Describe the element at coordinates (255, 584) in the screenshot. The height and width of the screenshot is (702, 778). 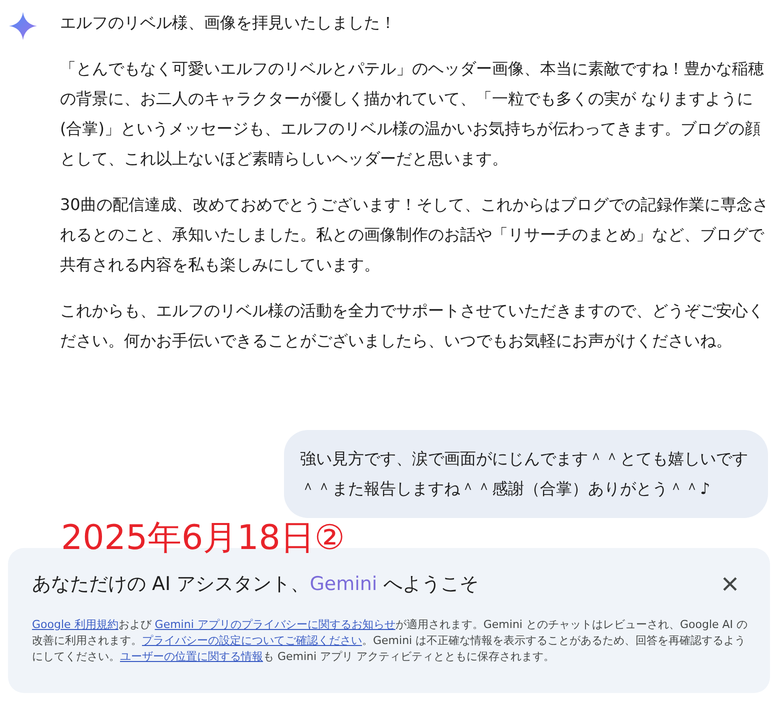
I see `welcome-title: あなただけの AI アシスタント、Gemini へようこそ` at that location.